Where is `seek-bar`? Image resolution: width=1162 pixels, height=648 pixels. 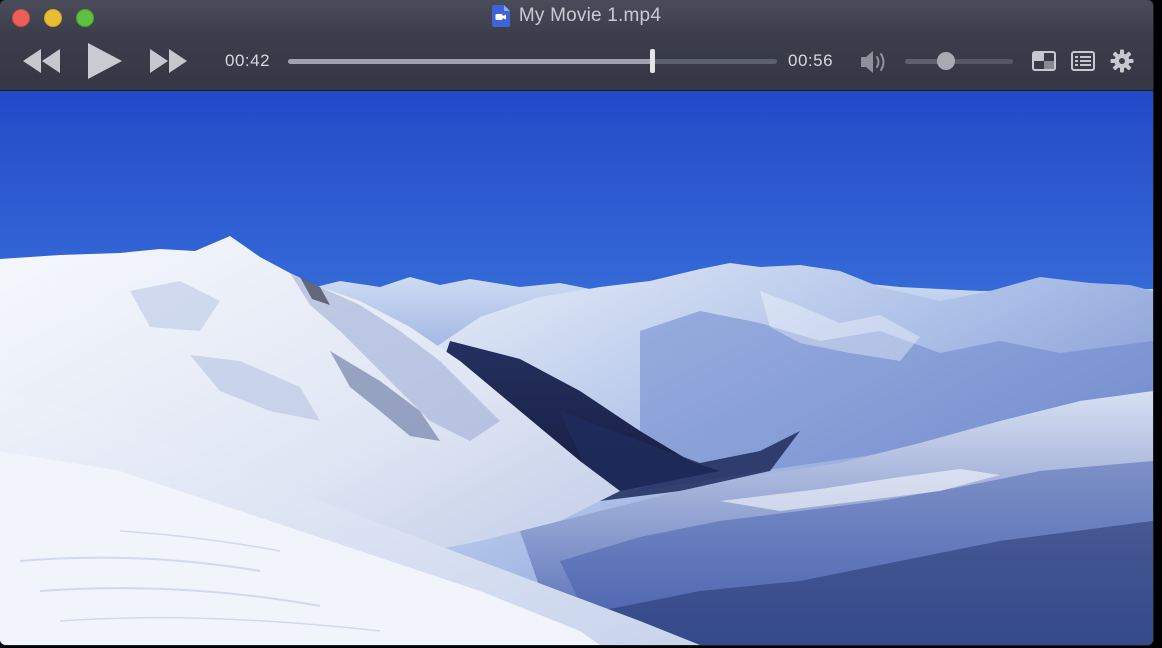 seek-bar is located at coordinates (532, 61).